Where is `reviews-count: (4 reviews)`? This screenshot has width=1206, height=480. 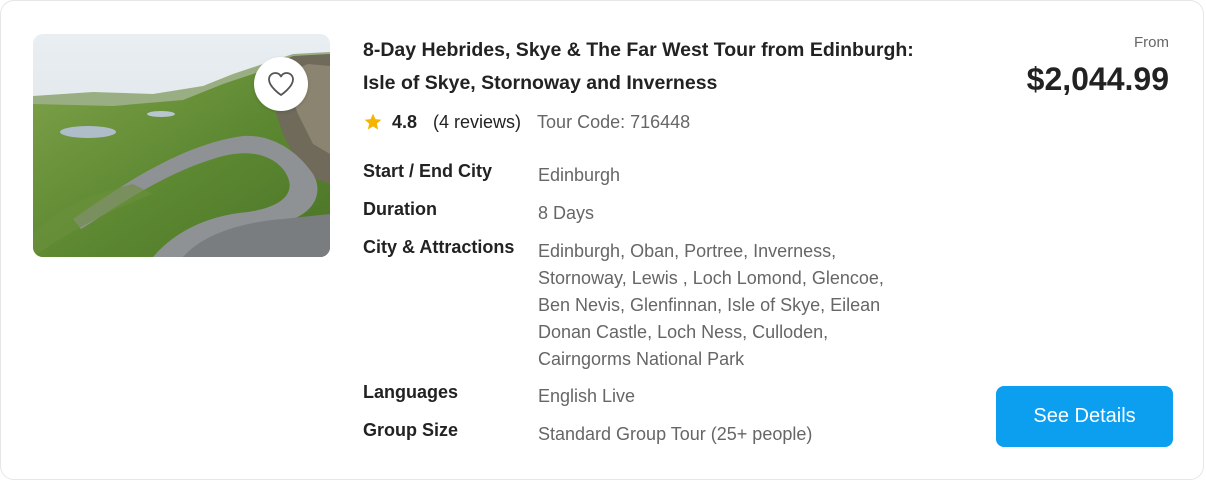 reviews-count: (4 reviews) is located at coordinates (477, 122).